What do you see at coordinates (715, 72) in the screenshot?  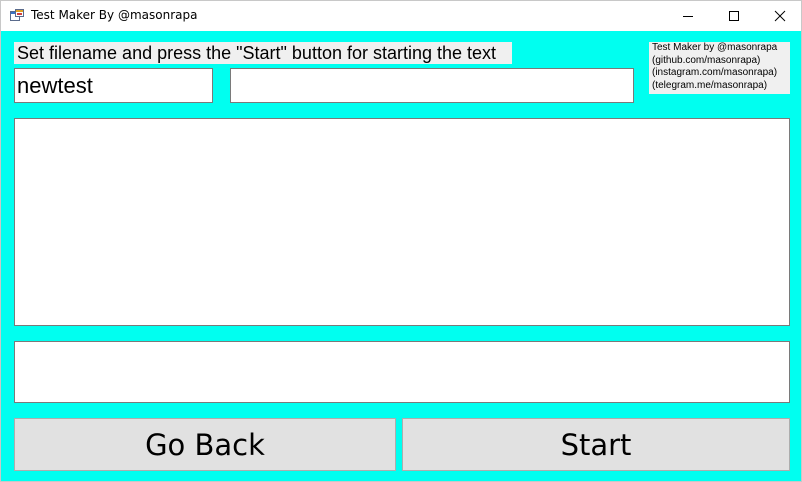 I see `credits-line: (instagram.com/masonrapa)` at bounding box center [715, 72].